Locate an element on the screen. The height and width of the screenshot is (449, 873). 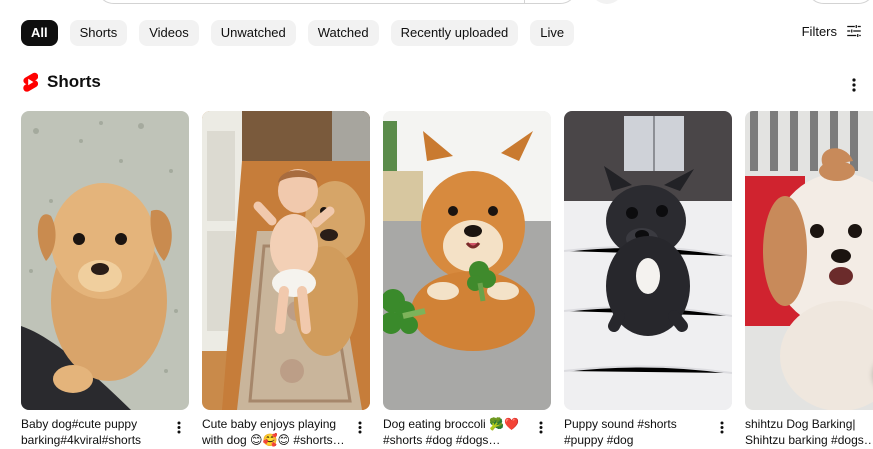
shorts-shelf-header: Shorts is located at coordinates (61, 82).